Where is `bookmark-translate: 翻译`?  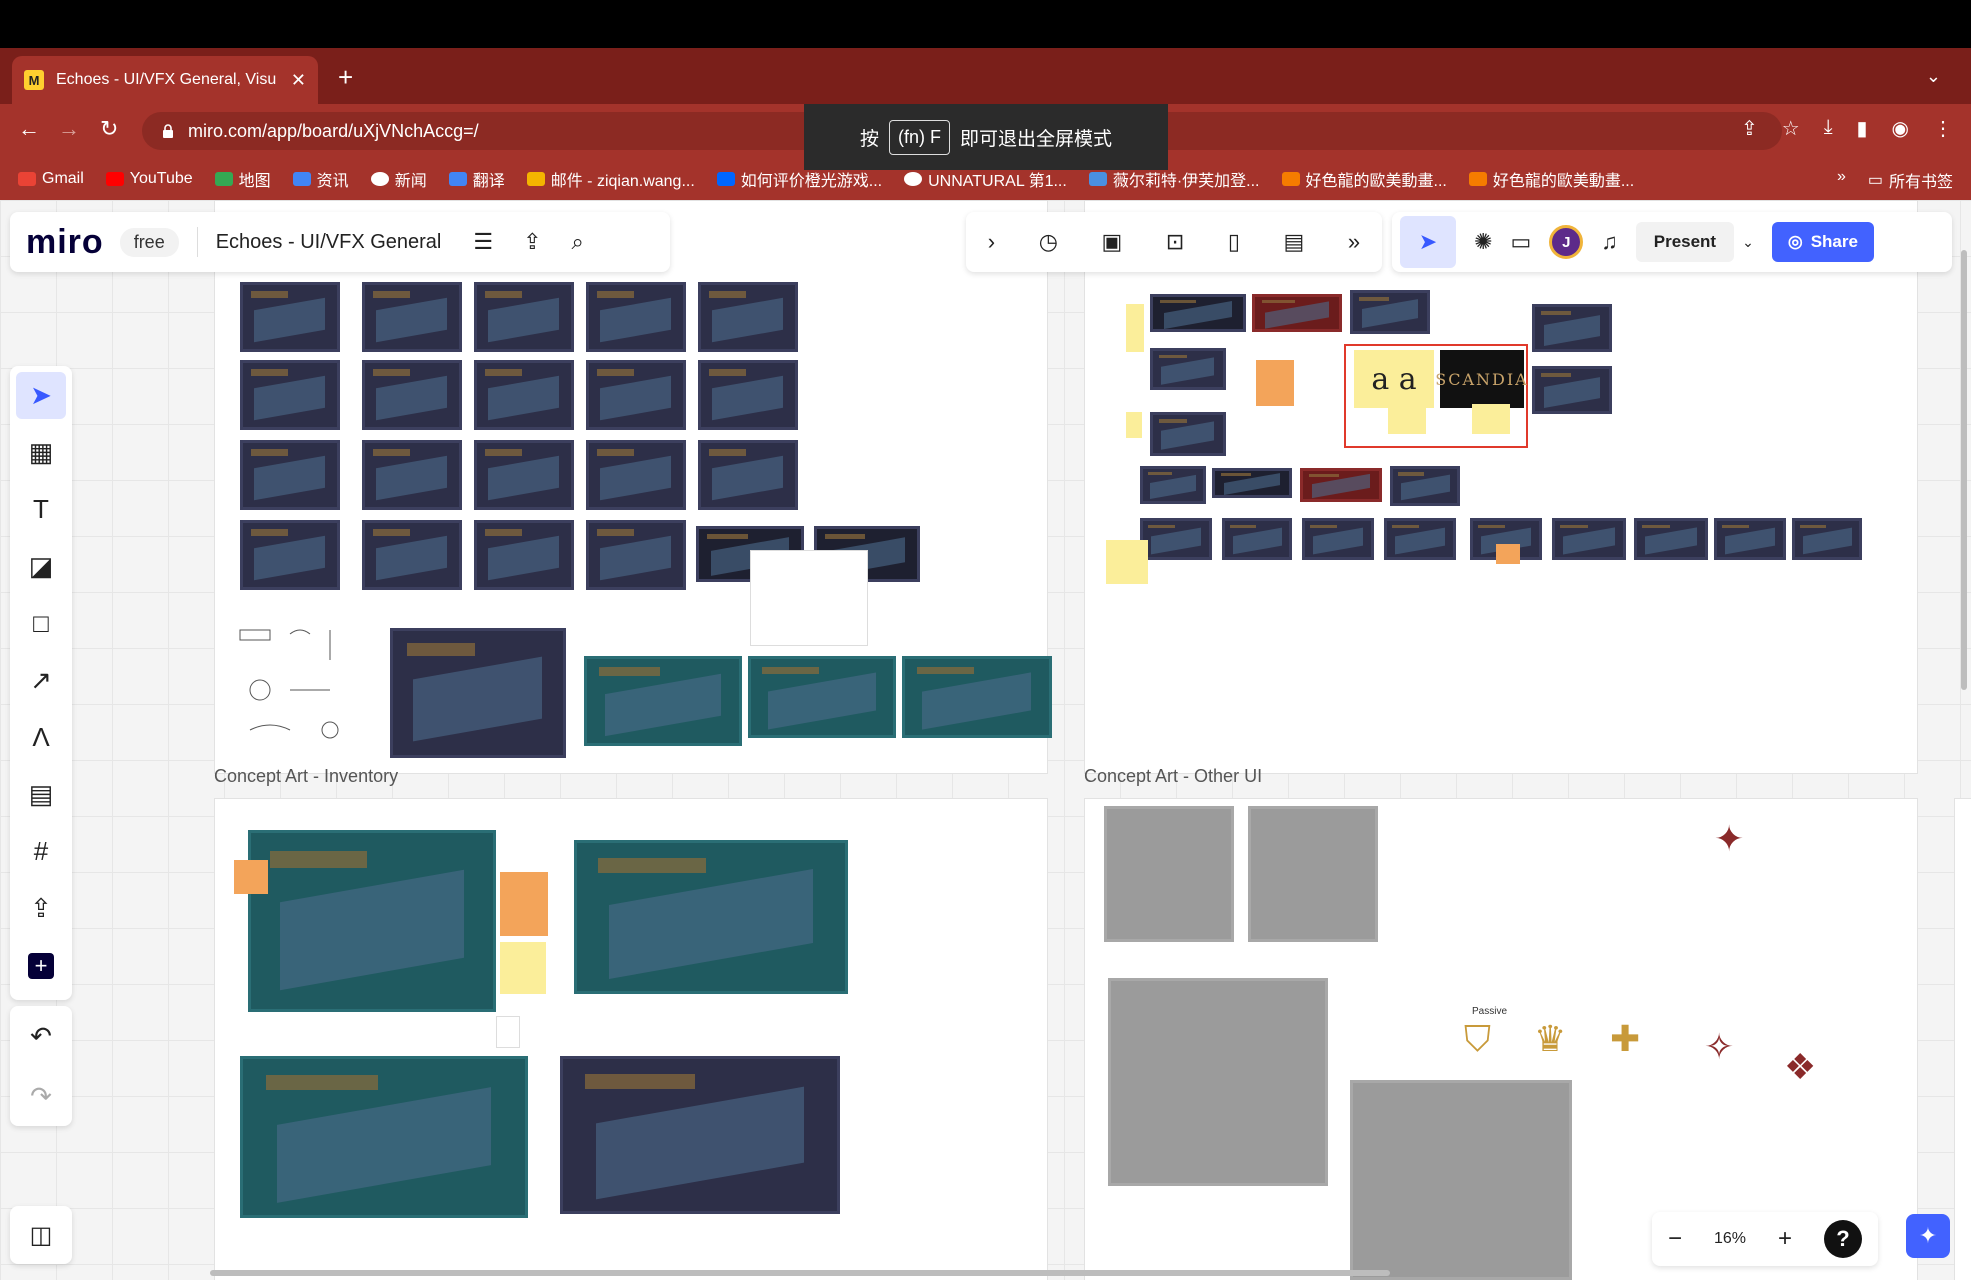 bookmark-translate: 翻译 is located at coordinates (476, 179).